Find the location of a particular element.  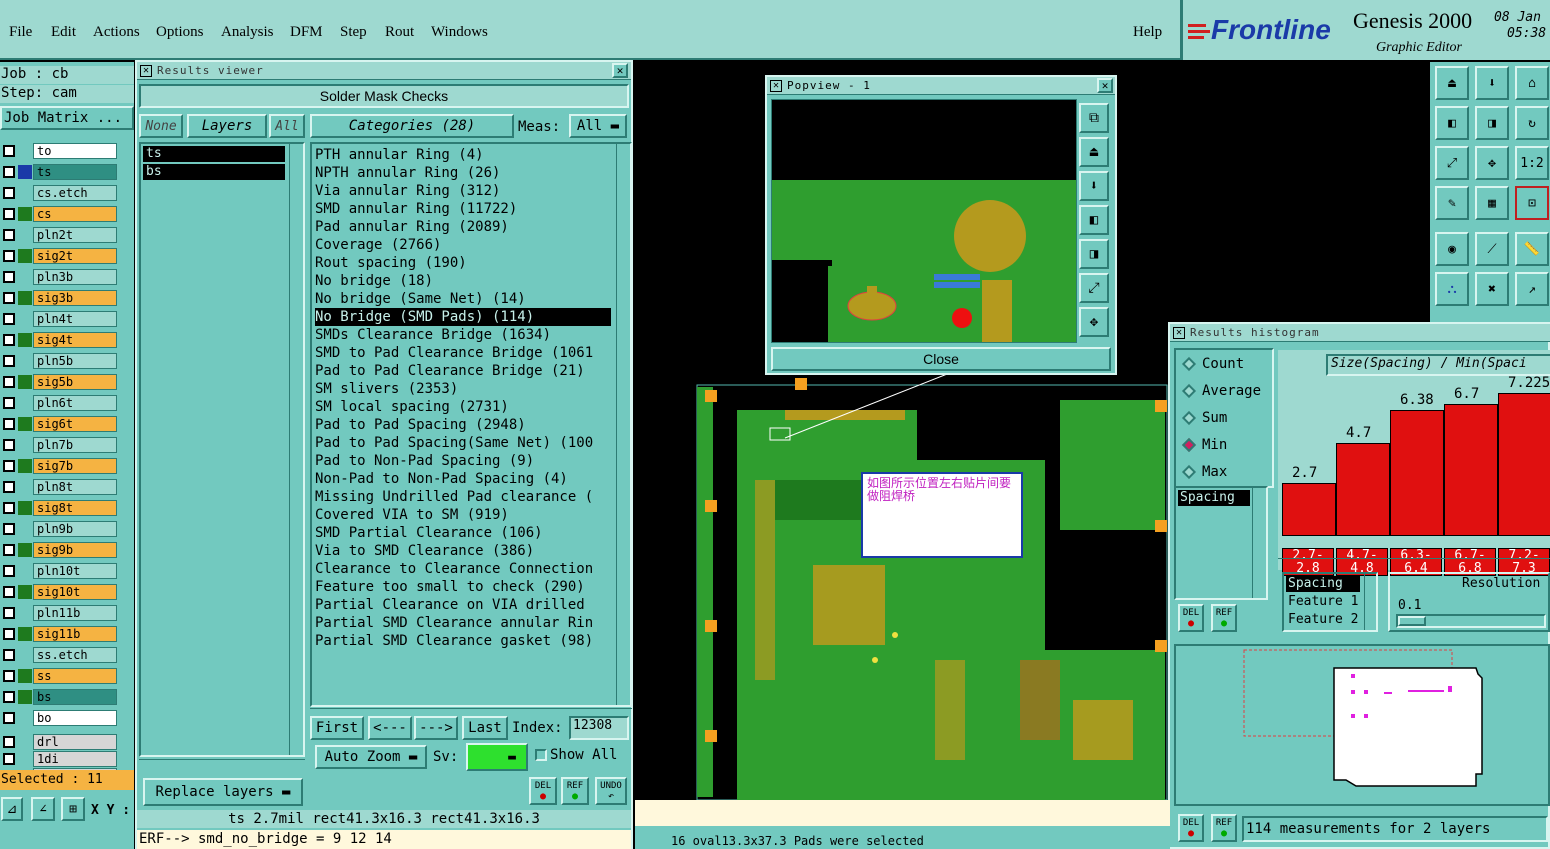

layer-name: pln3b is located at coordinates (75, 277).